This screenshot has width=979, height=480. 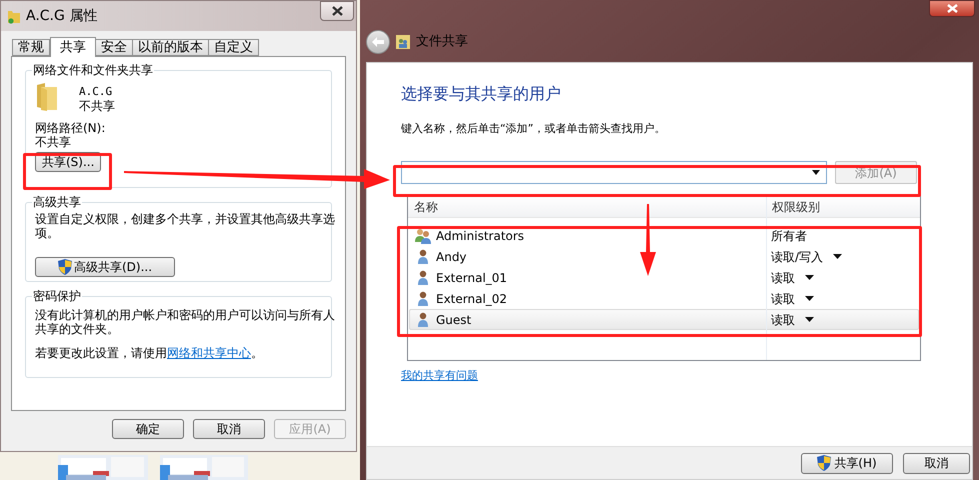 I want to click on shared-users-icon, so click(x=403, y=42).